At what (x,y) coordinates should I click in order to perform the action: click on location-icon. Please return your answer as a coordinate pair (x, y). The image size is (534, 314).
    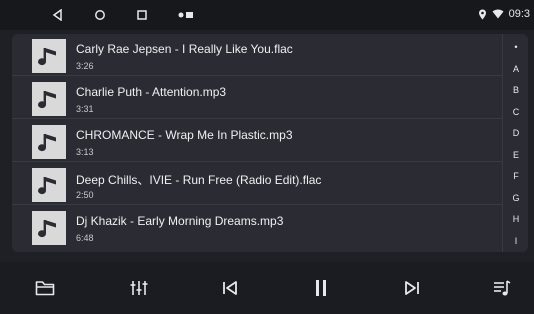
    Looking at the image, I should click on (482, 14).